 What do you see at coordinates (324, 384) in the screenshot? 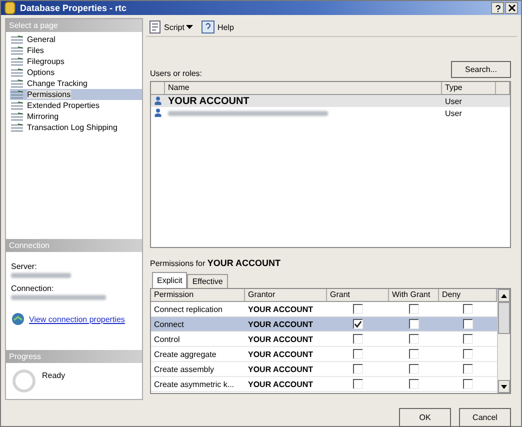
I see `permission-row: Create asymmetric k... YOUR ACCOUNT` at bounding box center [324, 384].